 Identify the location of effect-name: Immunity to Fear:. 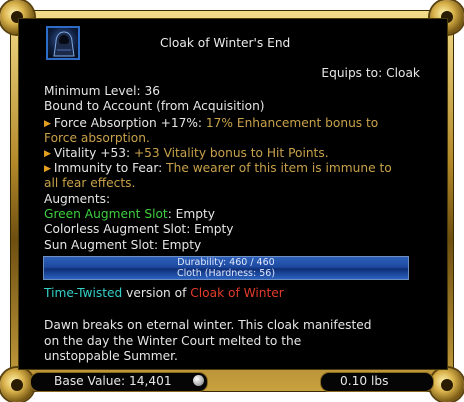
(108, 168).